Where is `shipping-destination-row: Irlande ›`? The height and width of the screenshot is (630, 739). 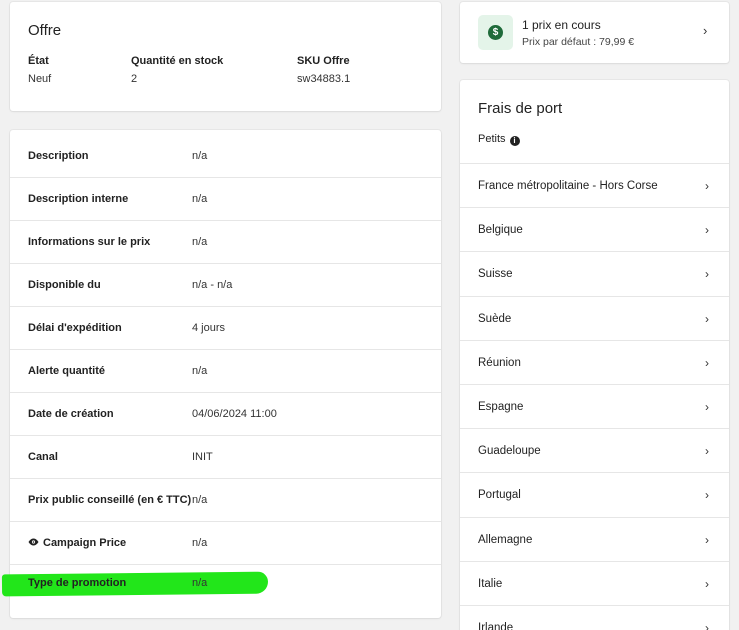
shipping-destination-row: Irlande › is located at coordinates (594, 617).